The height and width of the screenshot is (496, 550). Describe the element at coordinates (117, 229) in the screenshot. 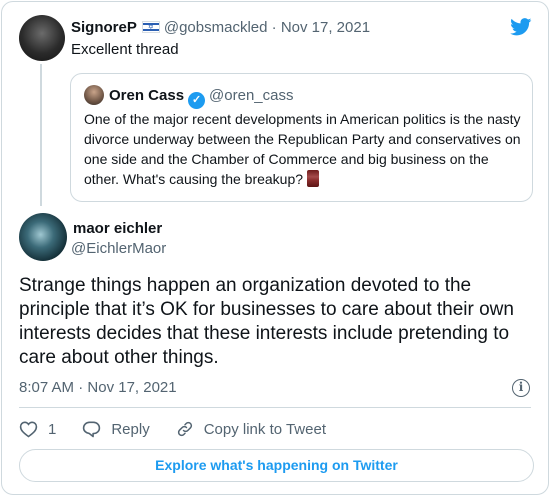

I see `main-display-name: maor eichler` at that location.